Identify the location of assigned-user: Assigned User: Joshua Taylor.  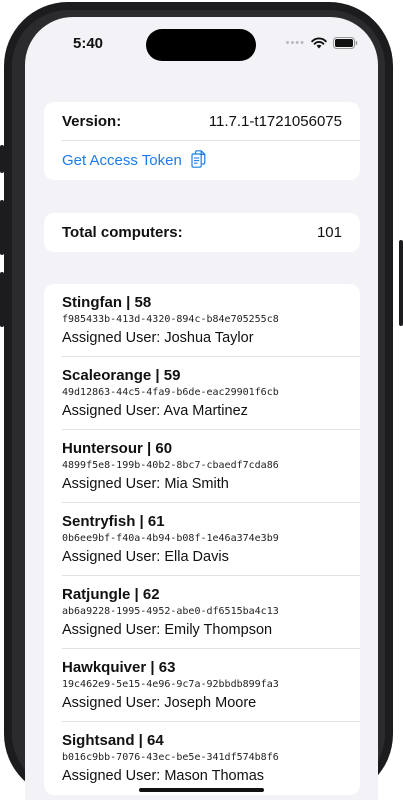
(158, 338).